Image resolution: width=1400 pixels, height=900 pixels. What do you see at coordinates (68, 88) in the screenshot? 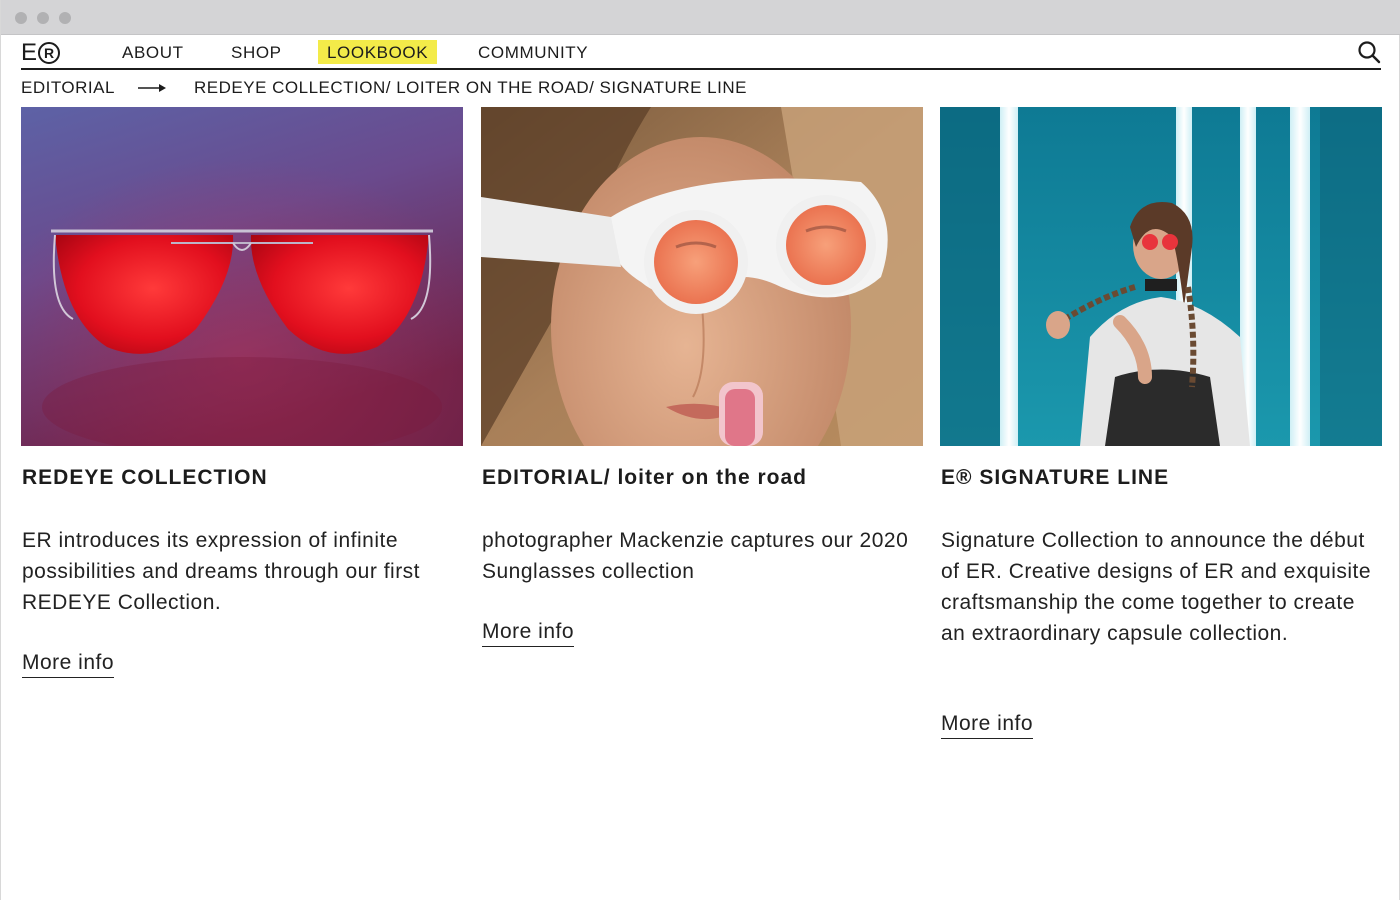
I see `breadcrumb-section: EDITORIAL` at bounding box center [68, 88].